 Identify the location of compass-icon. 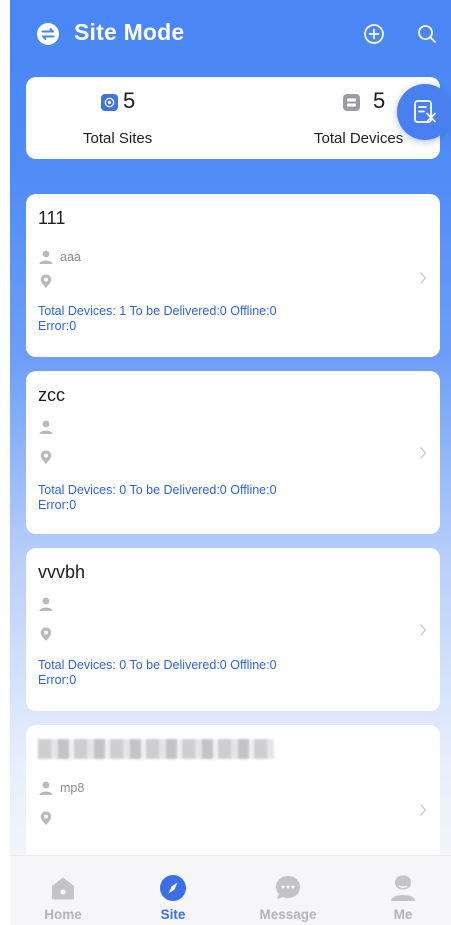
(173, 888).